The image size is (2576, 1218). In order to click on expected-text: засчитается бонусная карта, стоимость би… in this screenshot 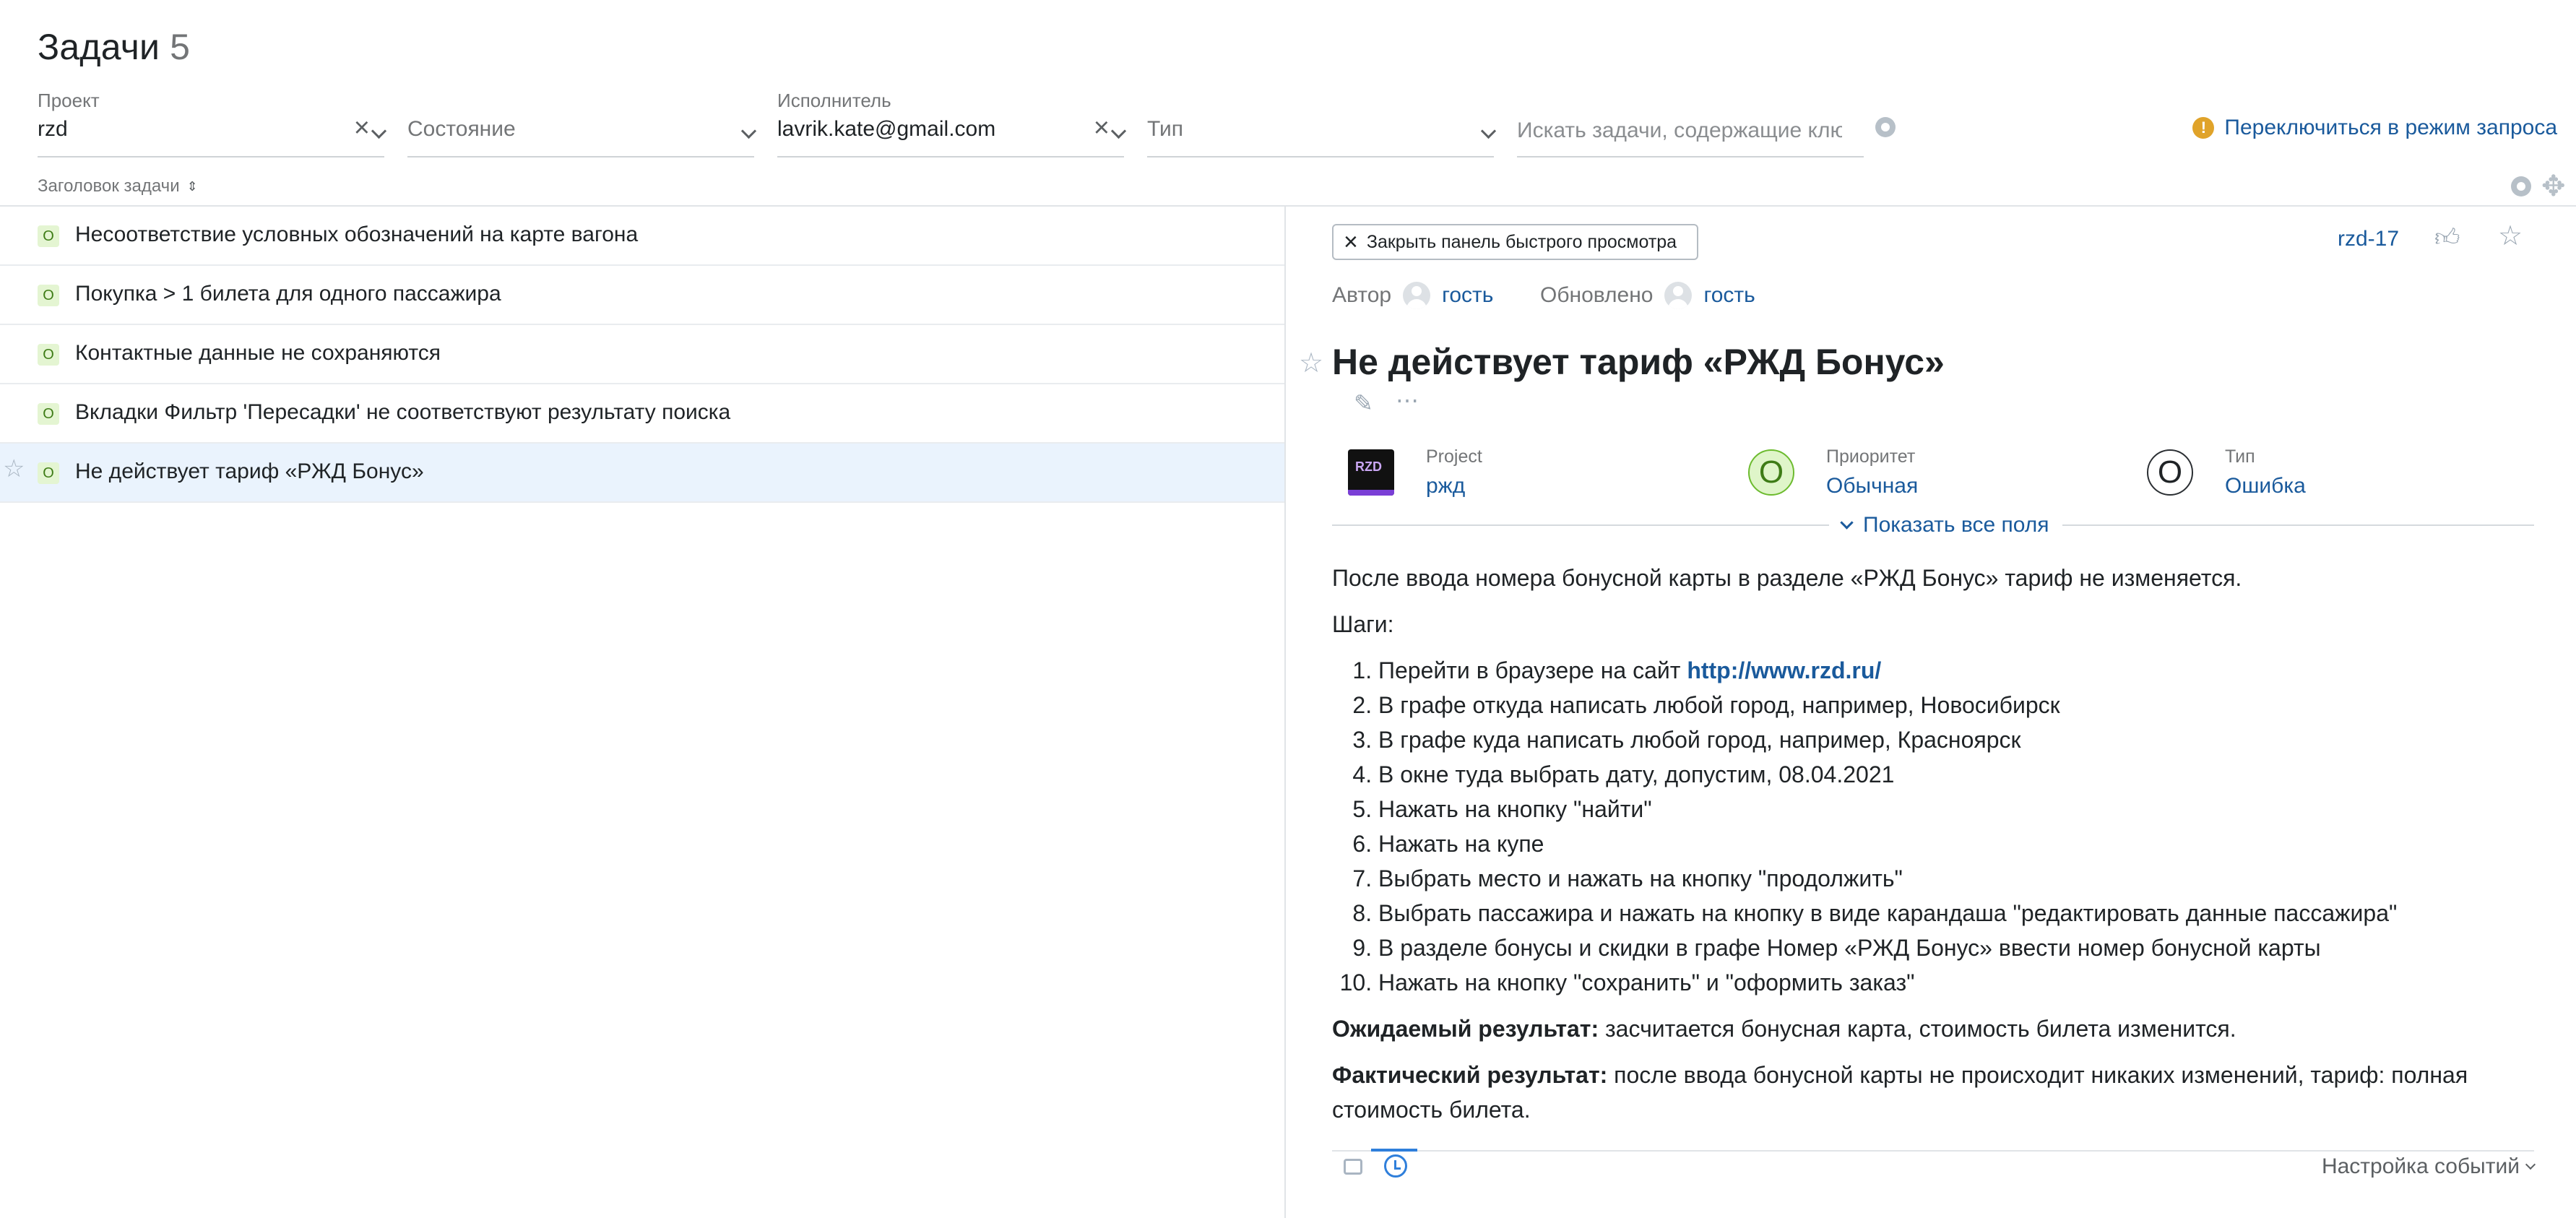, I will do `click(1918, 1029)`.